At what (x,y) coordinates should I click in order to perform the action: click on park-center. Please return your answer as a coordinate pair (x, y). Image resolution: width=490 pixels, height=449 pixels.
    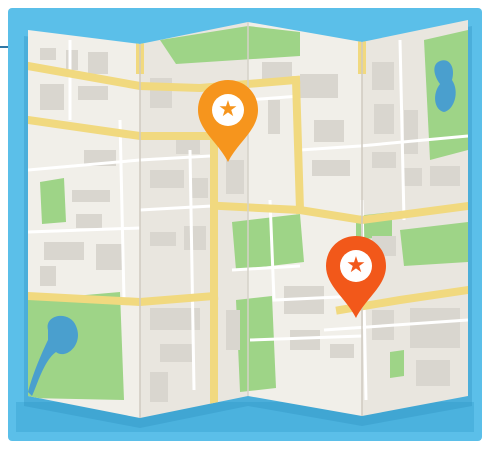
    Looking at the image, I should click on (268, 242).